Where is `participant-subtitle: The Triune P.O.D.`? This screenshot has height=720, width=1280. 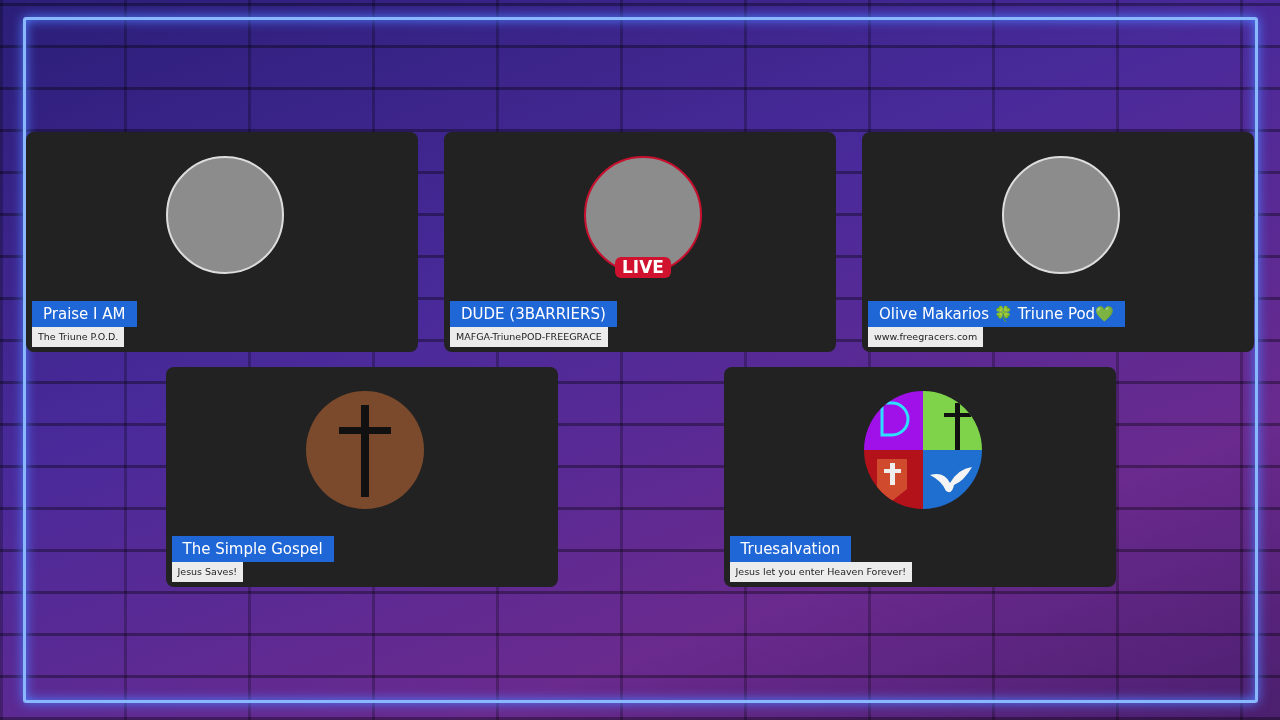
participant-subtitle: The Triune P.O.D. is located at coordinates (78, 337).